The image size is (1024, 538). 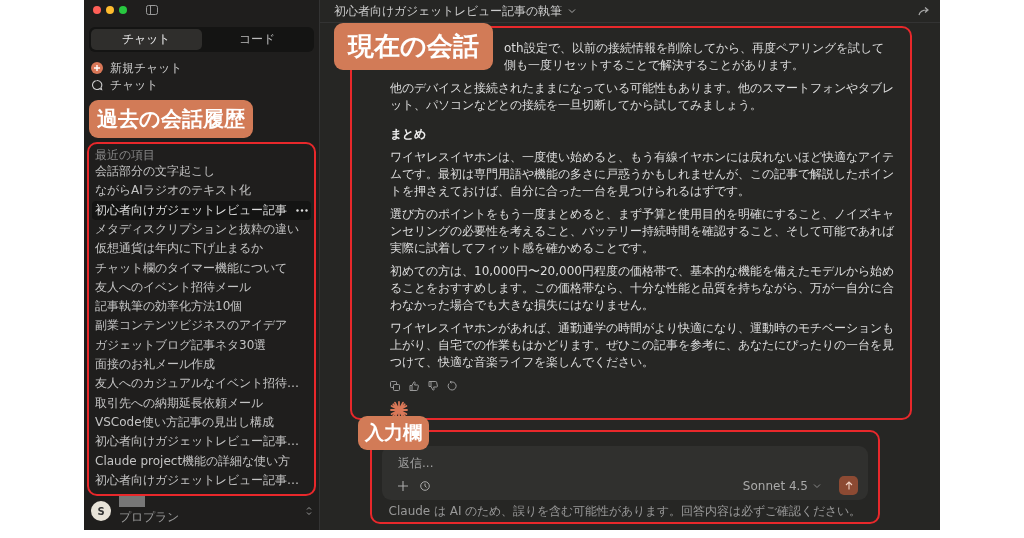 I want to click on message-field: 返信... Sonnet 4.5, so click(x=625, y=473).